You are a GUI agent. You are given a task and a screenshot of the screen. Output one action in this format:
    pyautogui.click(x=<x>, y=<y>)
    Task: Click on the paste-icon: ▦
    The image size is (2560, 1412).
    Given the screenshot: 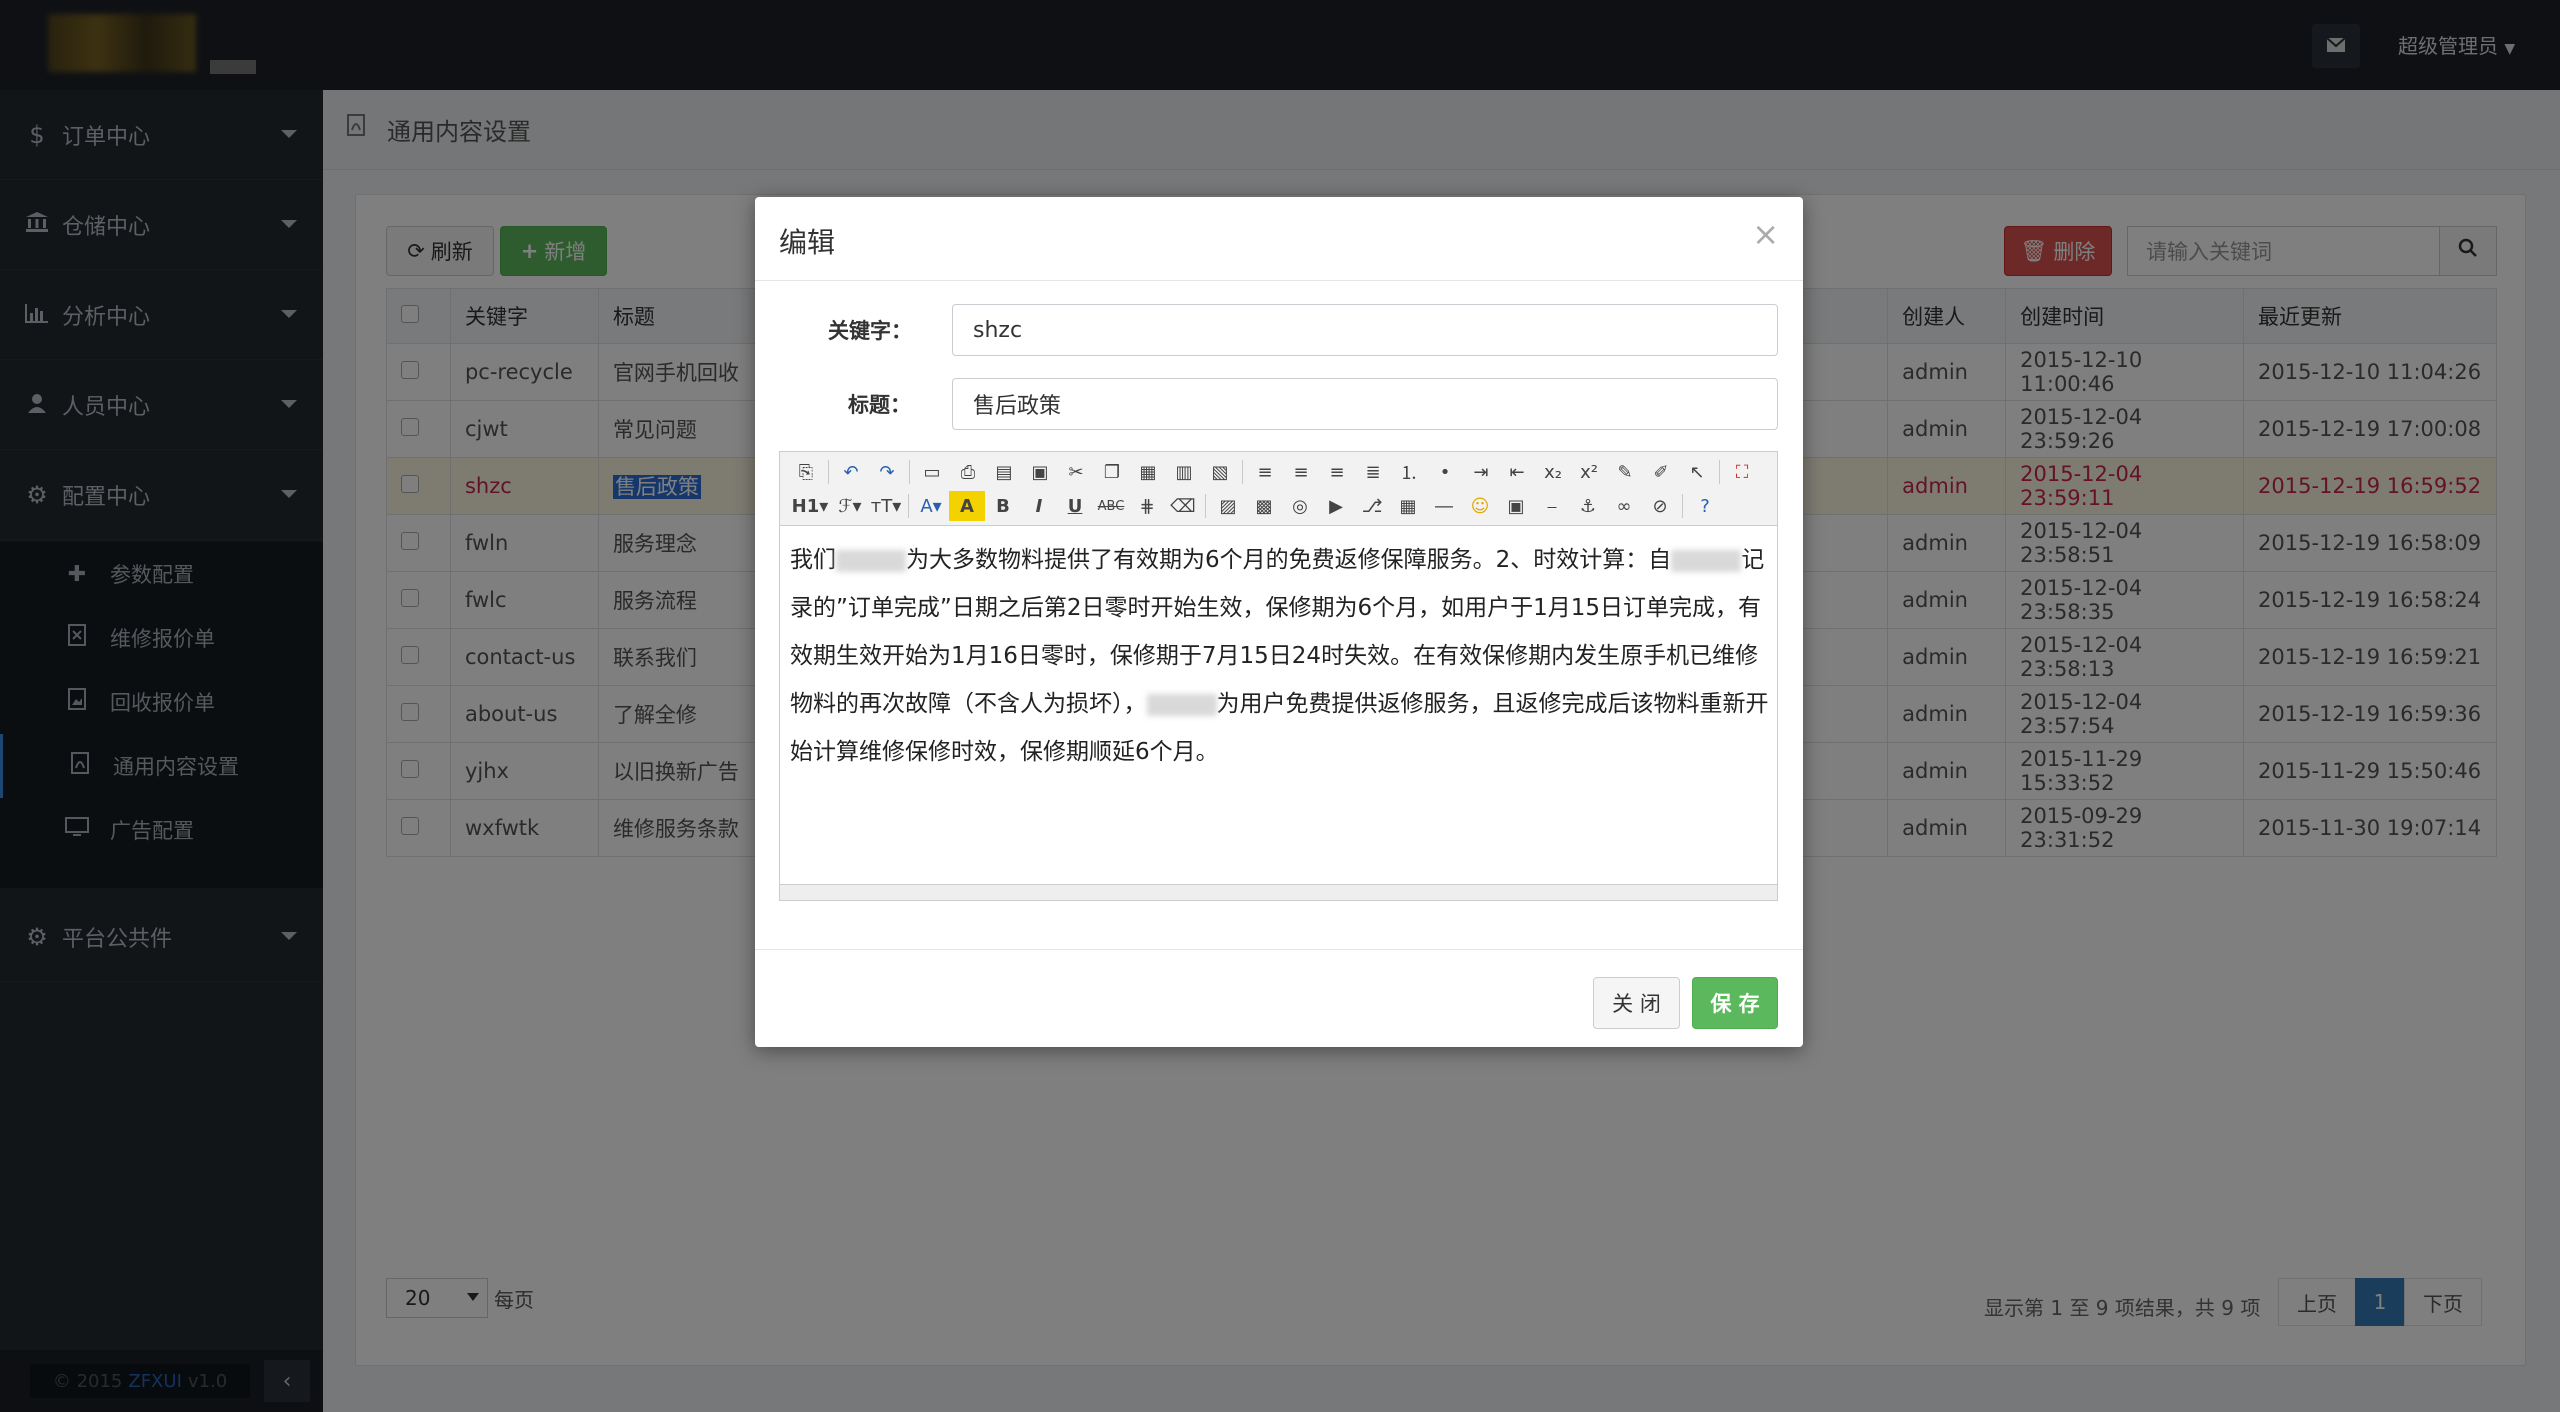 What is the action you would take?
    pyautogui.click(x=1148, y=472)
    